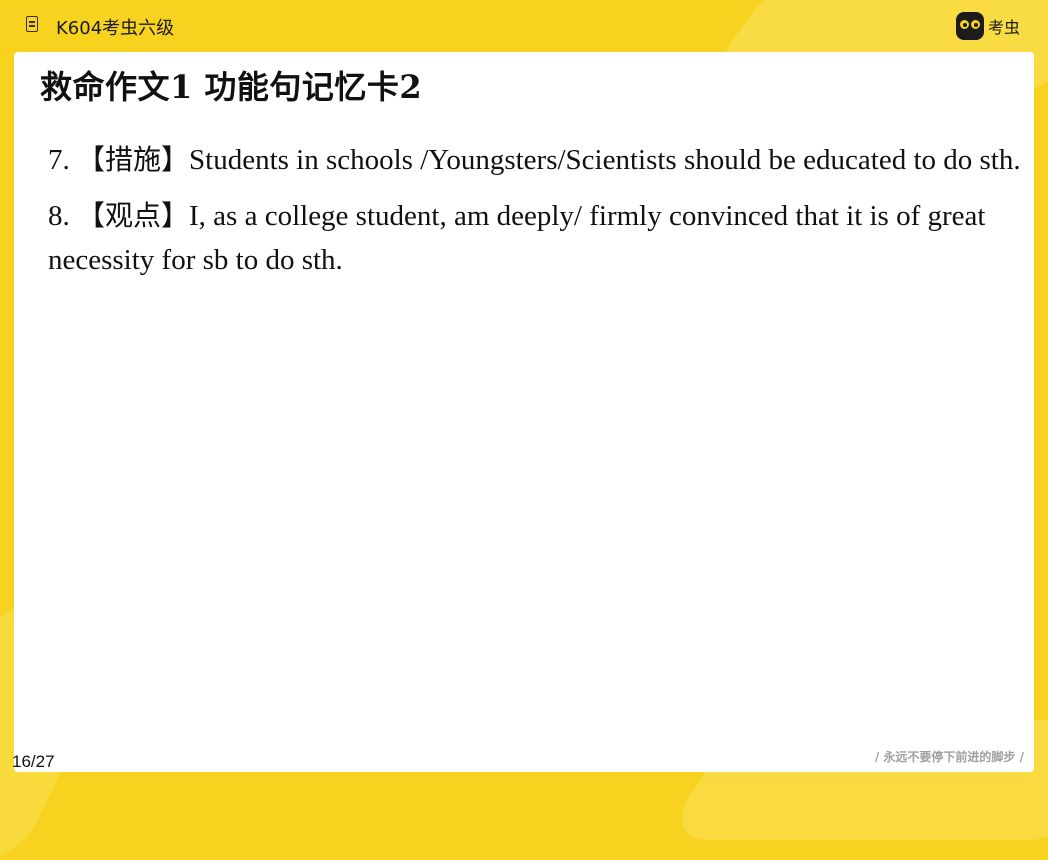  Describe the element at coordinates (59, 160) in the screenshot. I see `item-number: 7.` at that location.